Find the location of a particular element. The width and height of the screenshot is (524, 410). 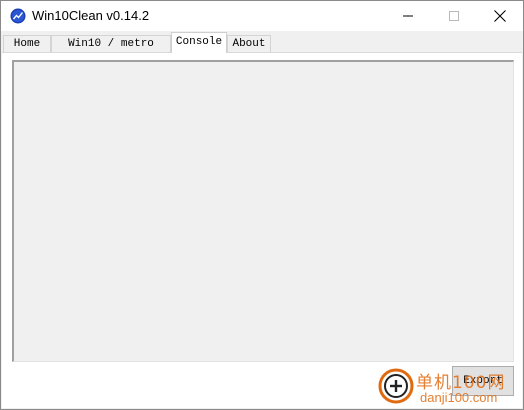

window-title: Win10Clean v0.14.2 is located at coordinates (91, 15).